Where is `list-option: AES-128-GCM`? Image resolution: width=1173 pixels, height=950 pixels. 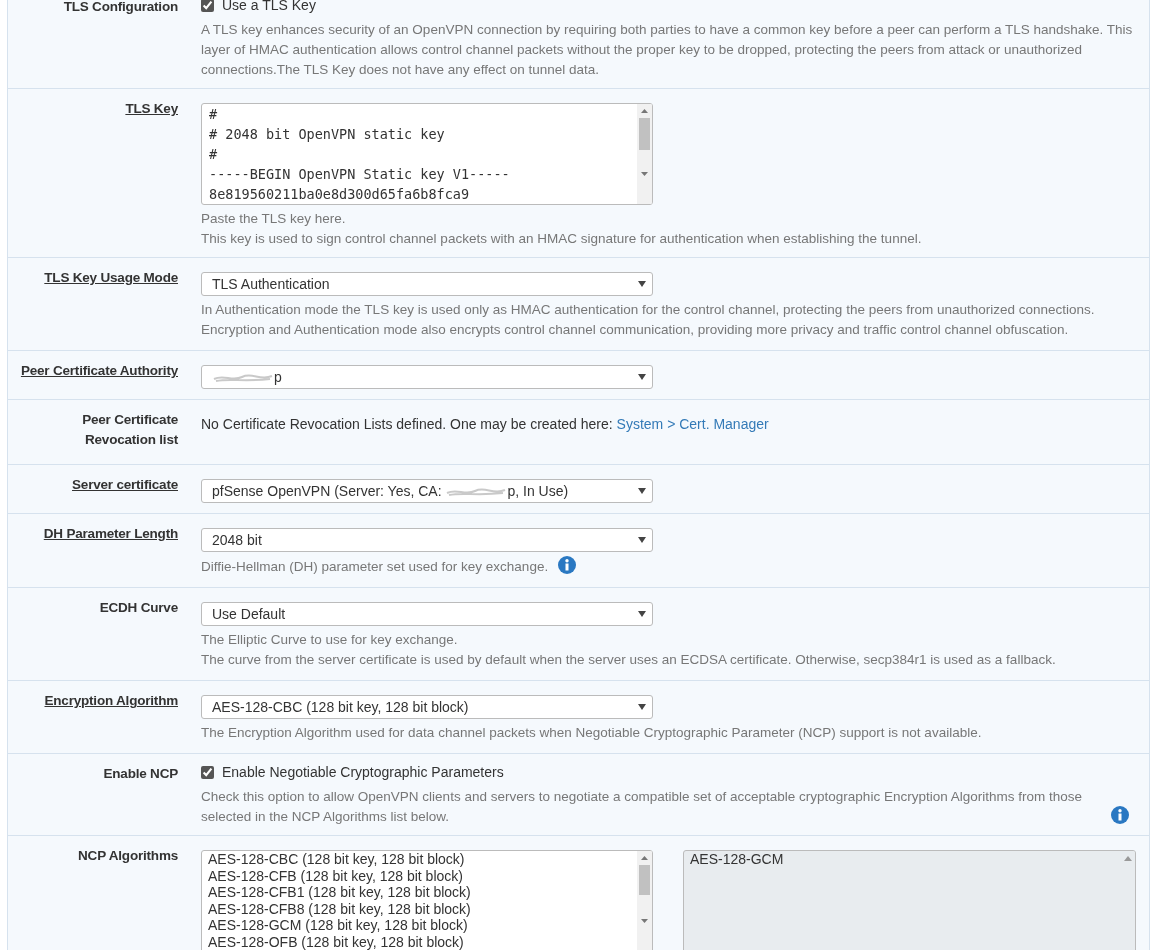
list-option: AES-128-GCM is located at coordinates (902, 859).